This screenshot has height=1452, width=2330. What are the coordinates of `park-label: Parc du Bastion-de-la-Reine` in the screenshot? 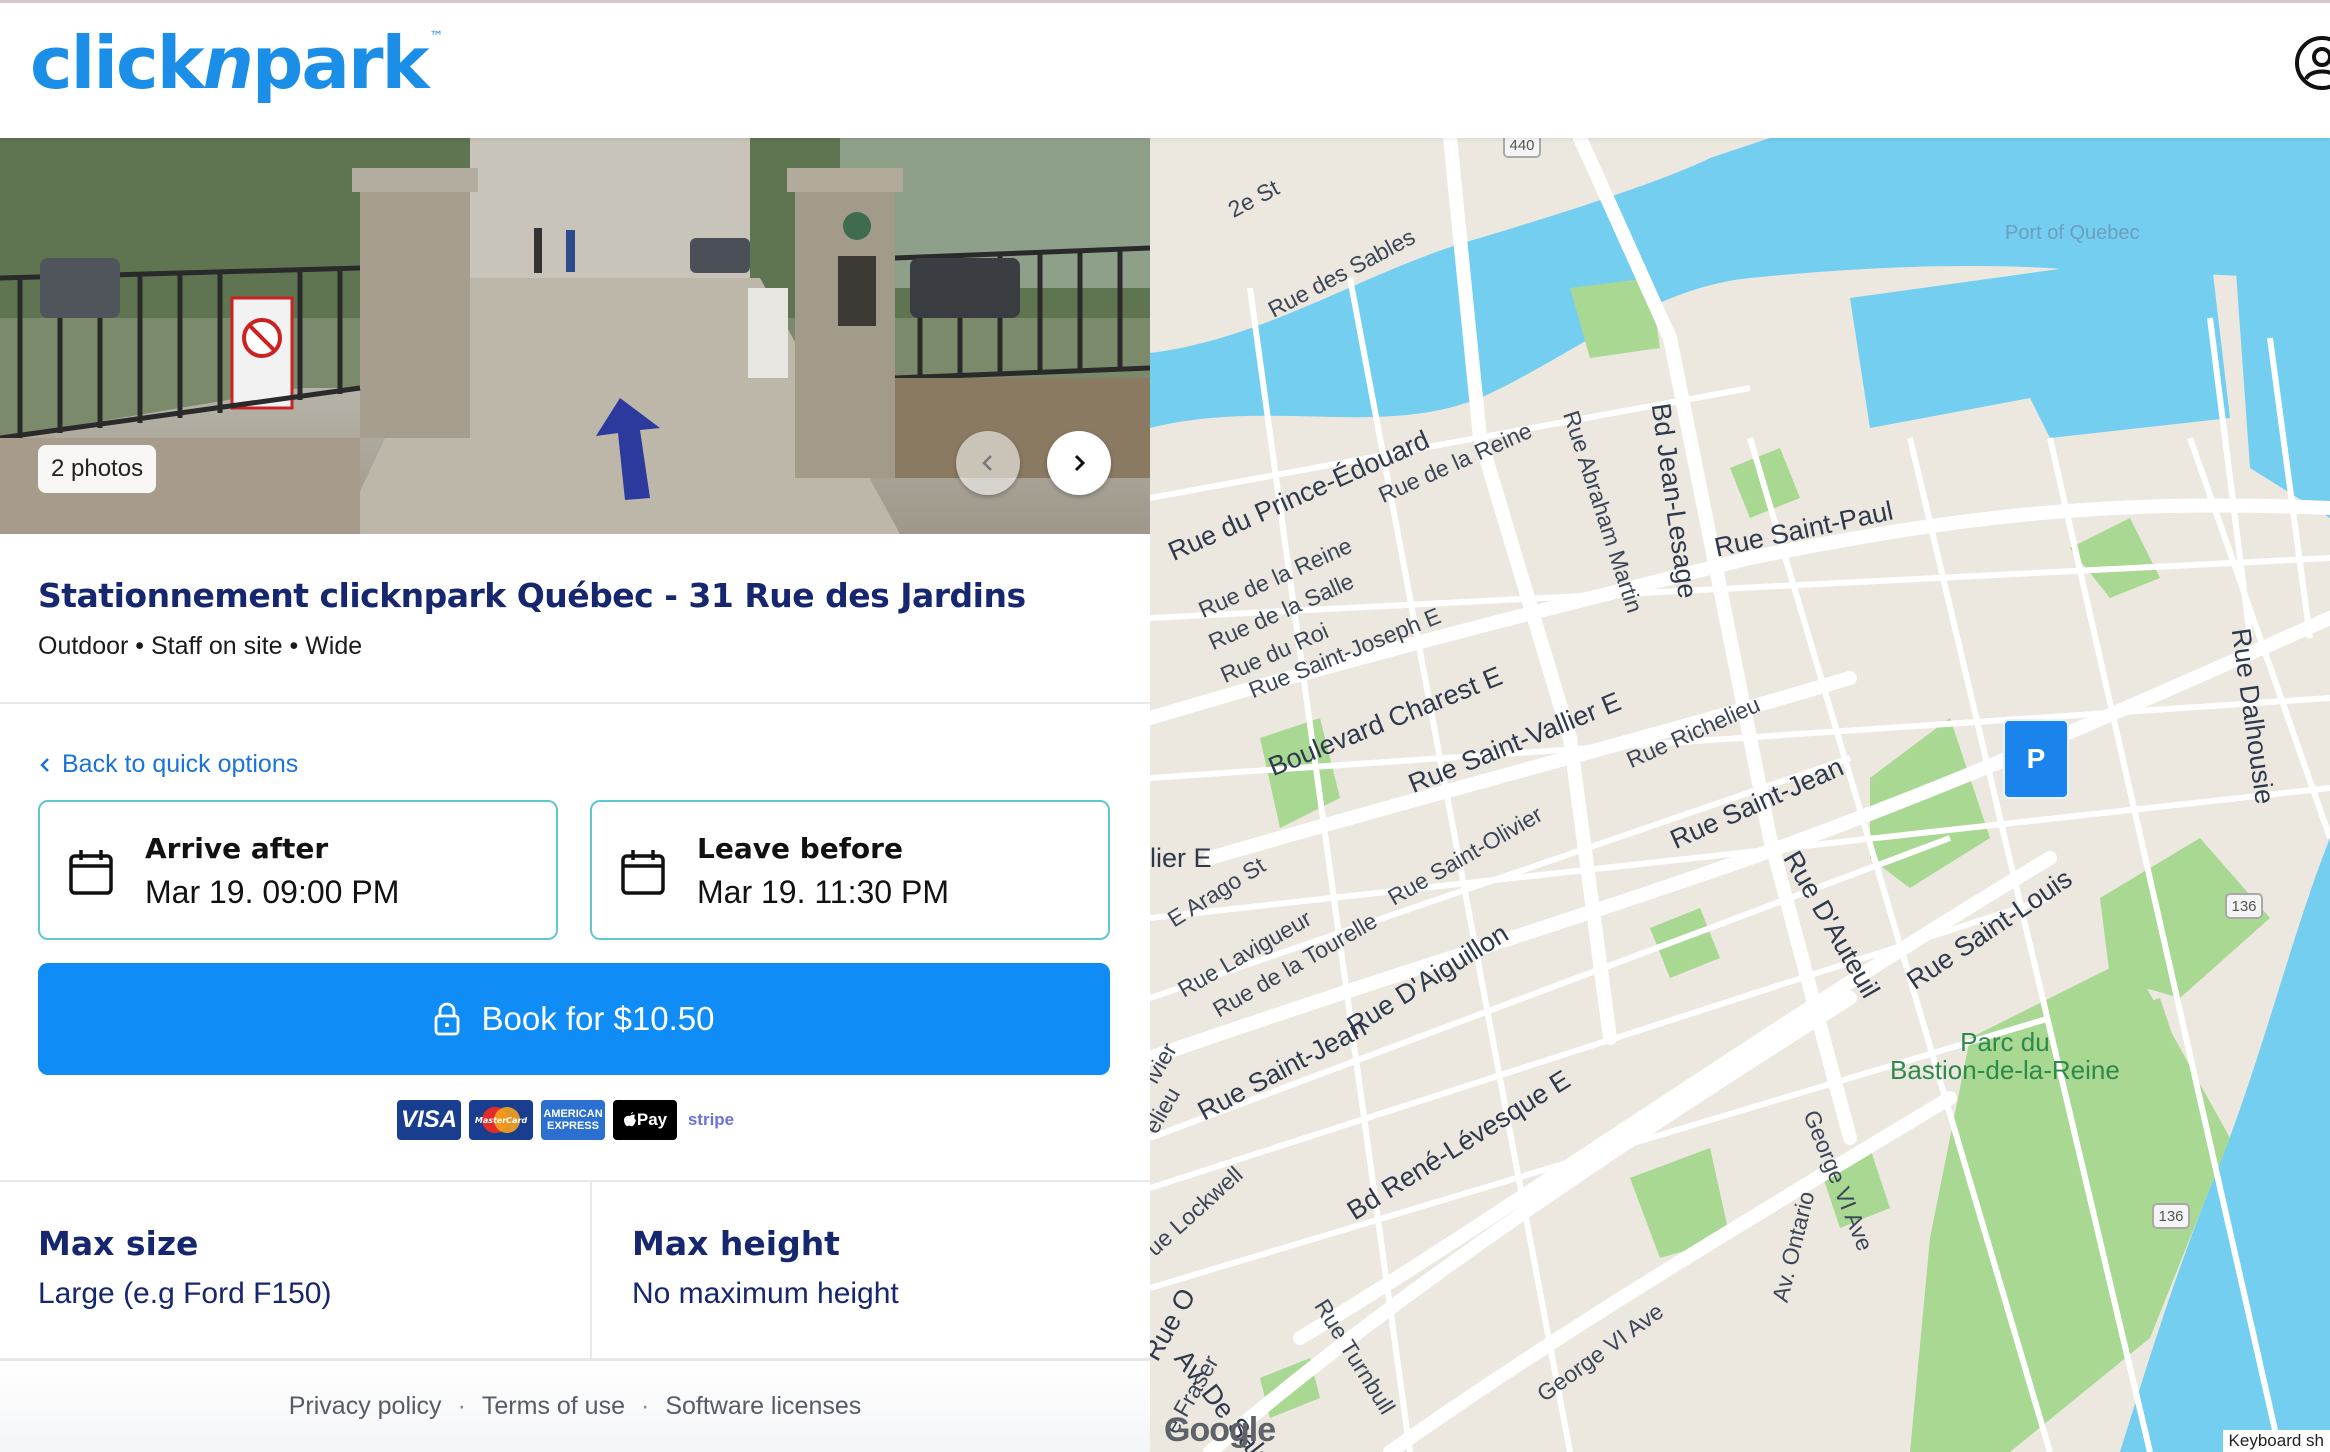 It's located at (2005, 1056).